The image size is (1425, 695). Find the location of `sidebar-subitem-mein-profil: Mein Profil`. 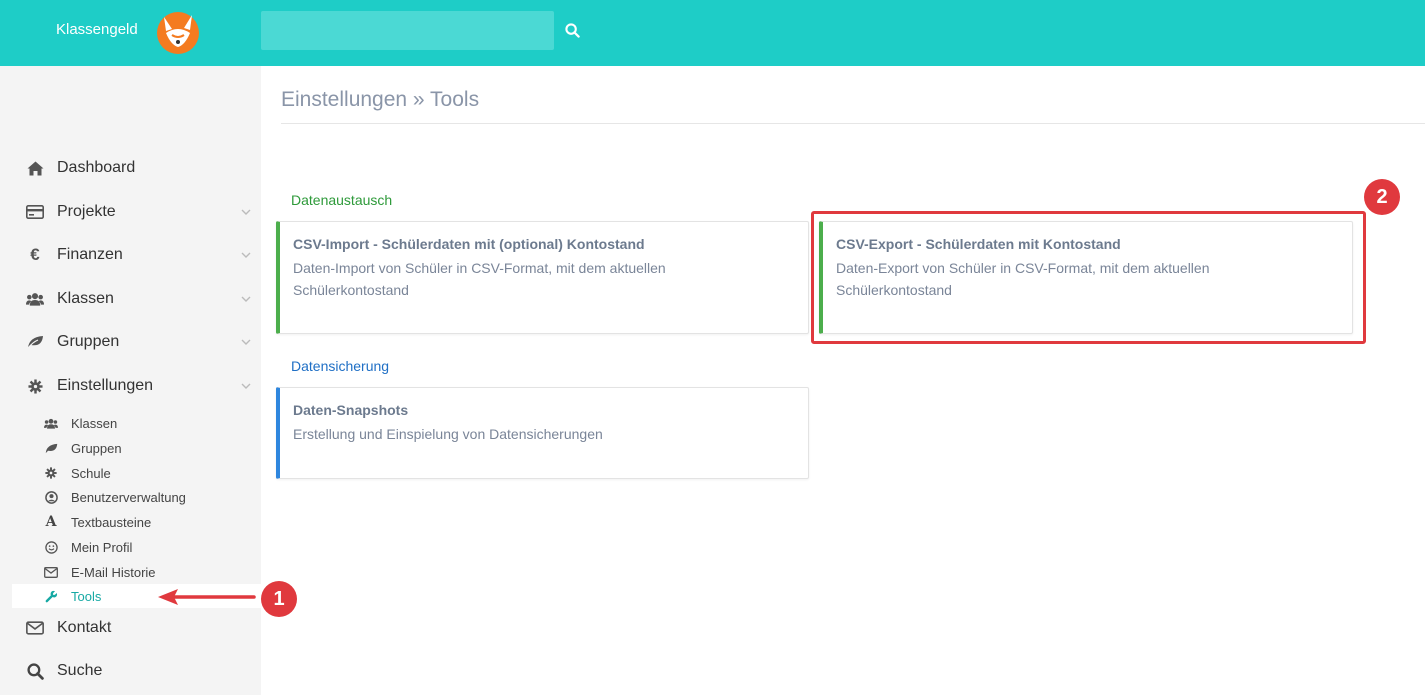

sidebar-subitem-mein-profil: Mein Profil is located at coordinates (136, 547).